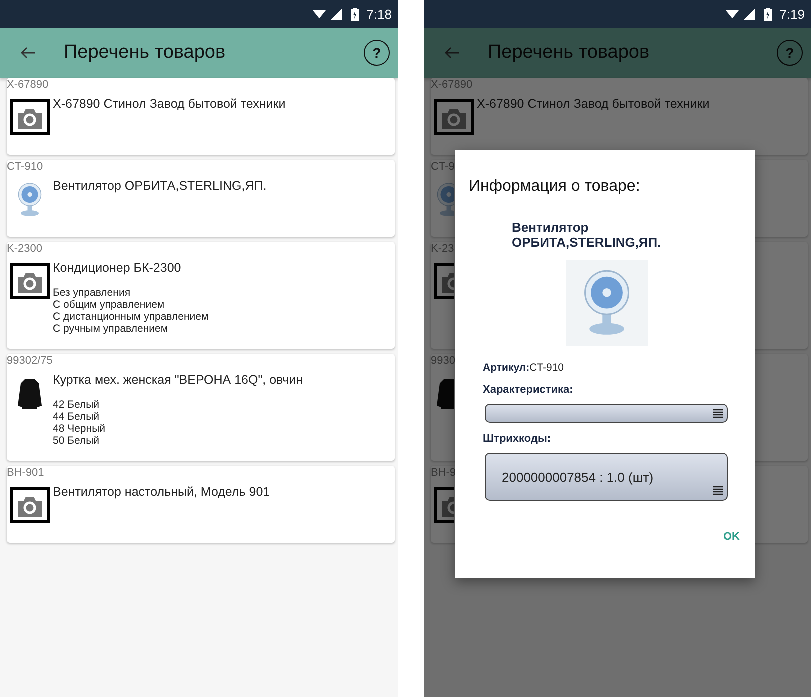 The height and width of the screenshot is (697, 811). I want to click on barcode-value: 2000000007854 : 1.0 (шт), so click(578, 477).